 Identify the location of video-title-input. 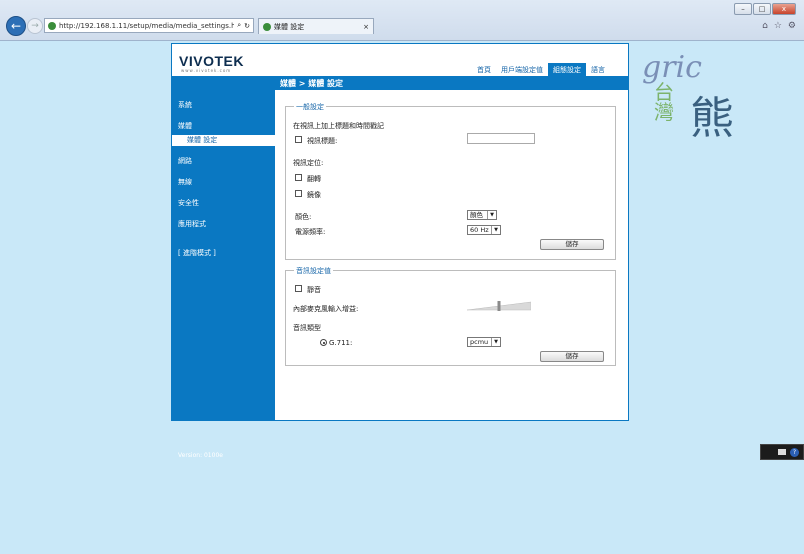
(501, 138).